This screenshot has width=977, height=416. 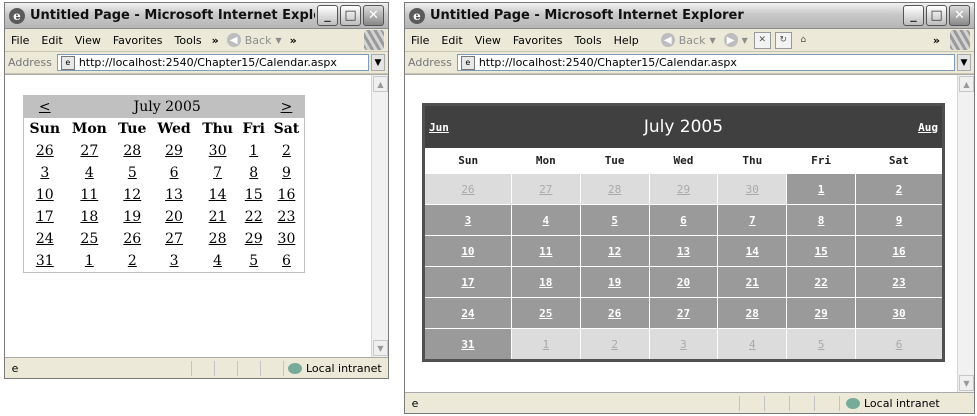 I want to click on calendar-day: 19, so click(x=132, y=217).